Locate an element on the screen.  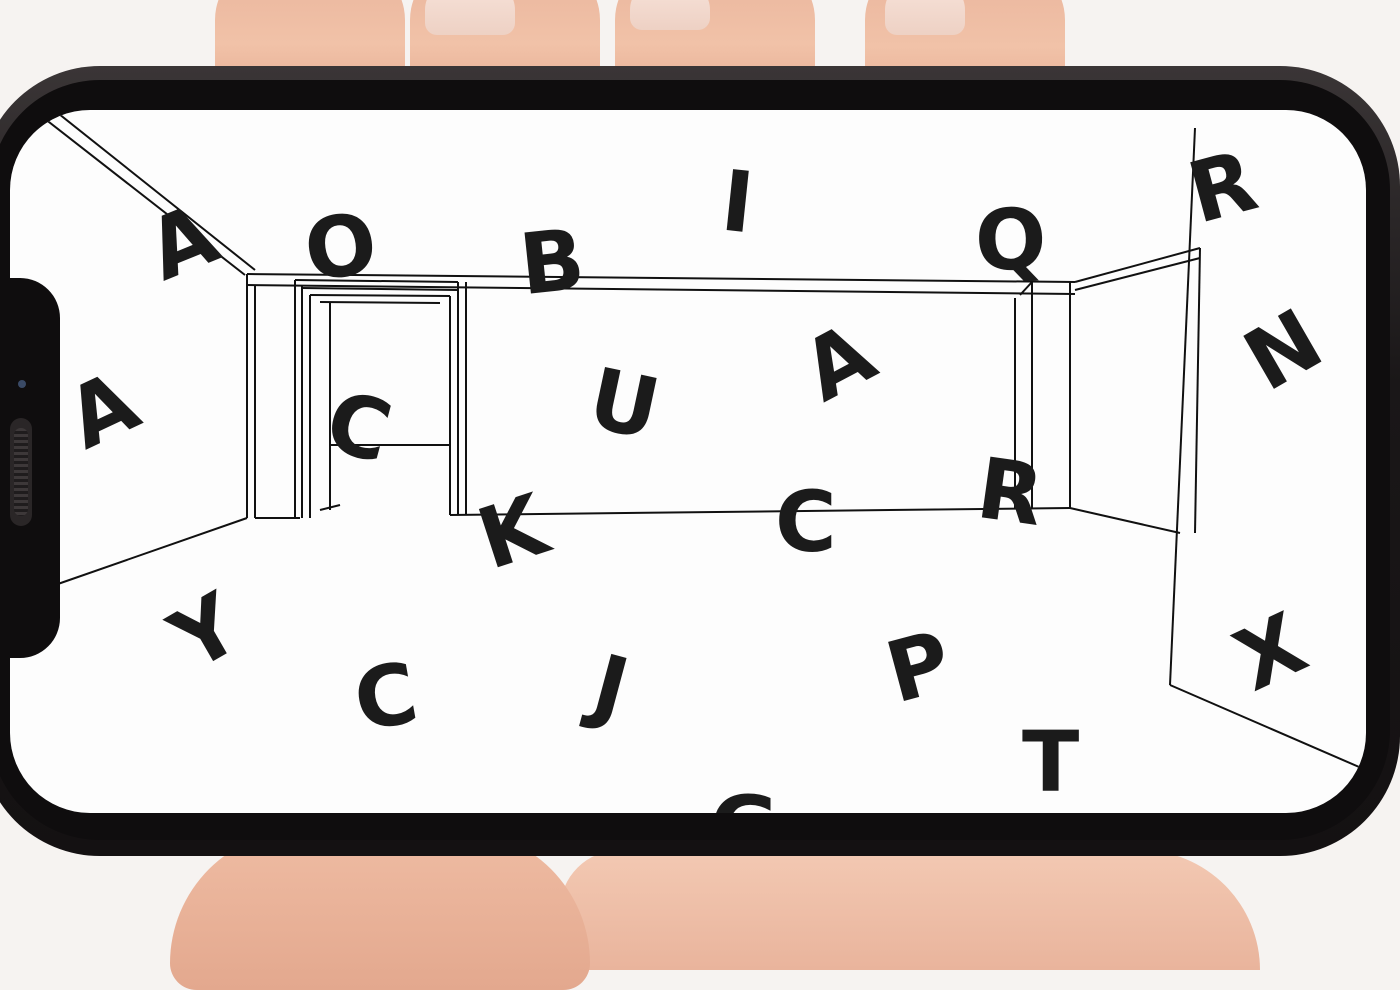
floating-letter: Q is located at coordinates (1011, 240).